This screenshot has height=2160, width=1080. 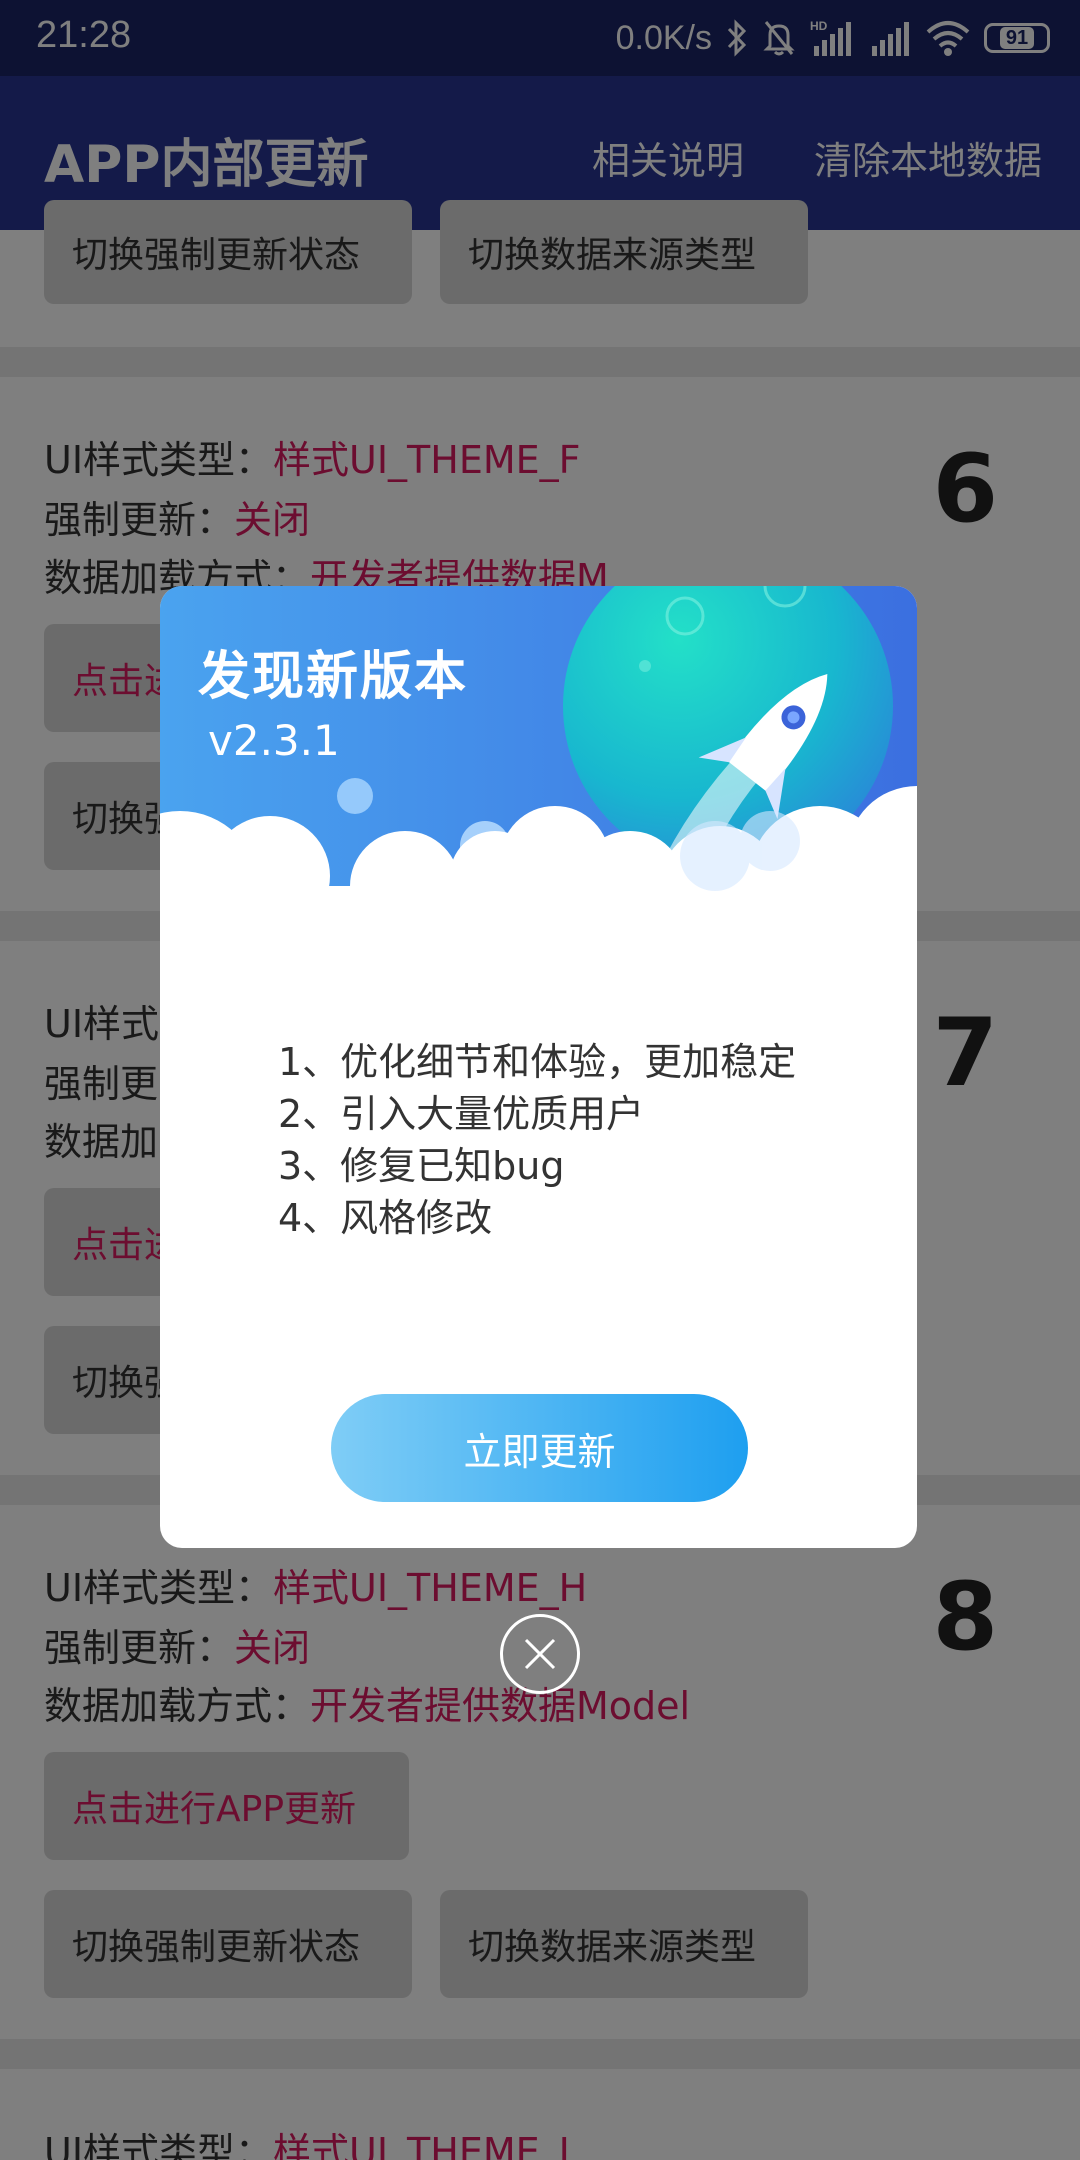 What do you see at coordinates (274, 740) in the screenshot?
I see `dialog-version: v2.3.1` at bounding box center [274, 740].